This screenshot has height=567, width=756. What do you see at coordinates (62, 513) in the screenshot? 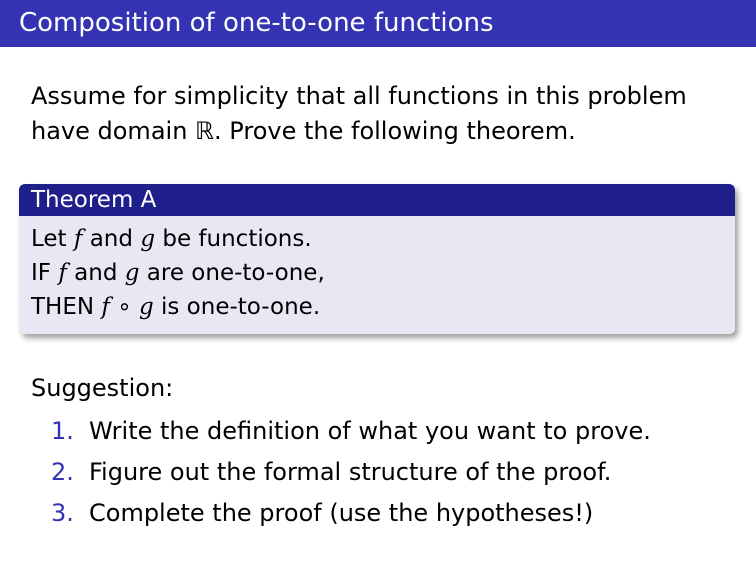
I see `list-item-number: 3.` at bounding box center [62, 513].